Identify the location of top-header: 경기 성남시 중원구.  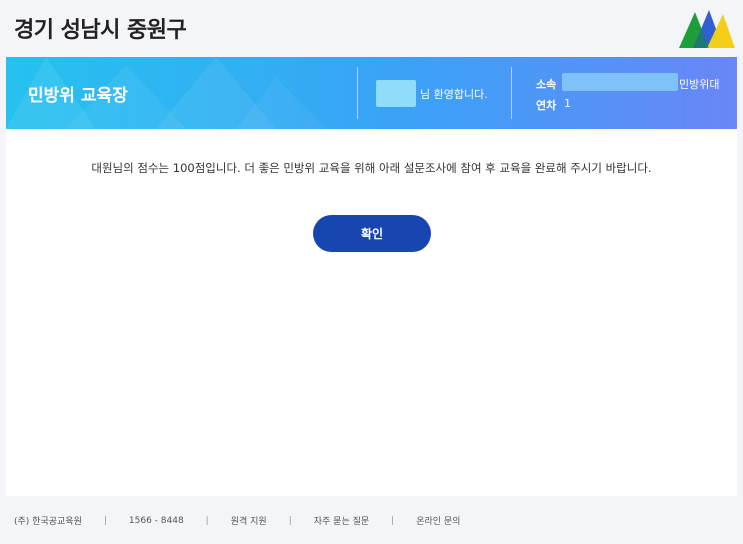
(371, 28).